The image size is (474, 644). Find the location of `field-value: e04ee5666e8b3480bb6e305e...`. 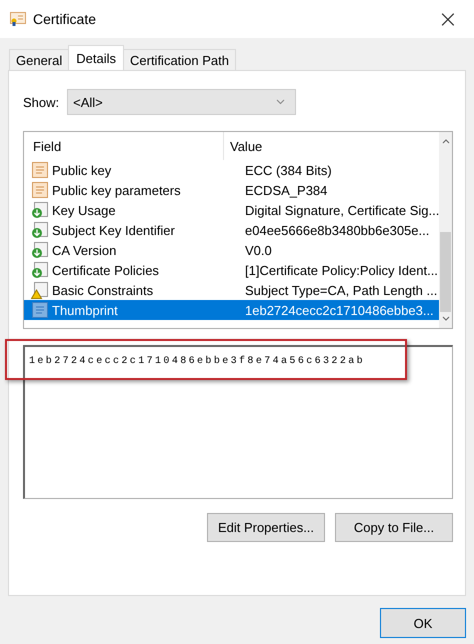

field-value: e04ee5666e8b3480bb6e305e... is located at coordinates (337, 230).